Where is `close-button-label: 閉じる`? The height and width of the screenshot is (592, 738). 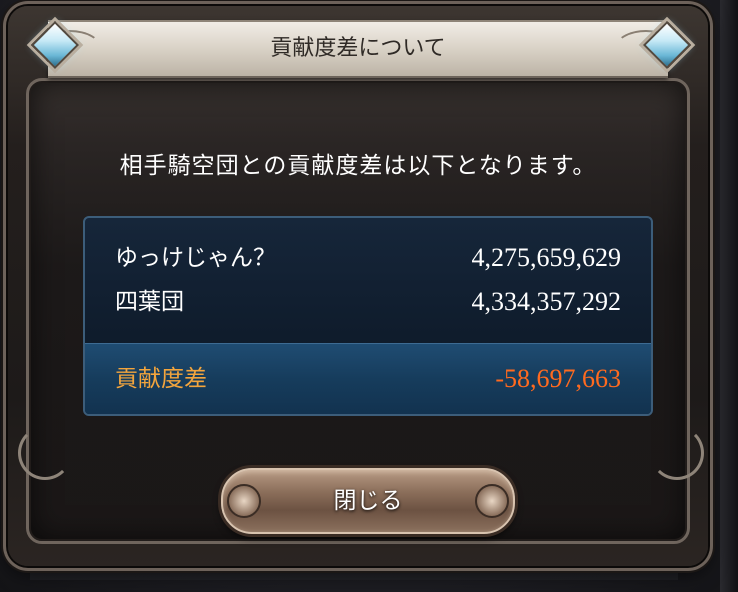
close-button-label: 閉じる is located at coordinates (368, 501).